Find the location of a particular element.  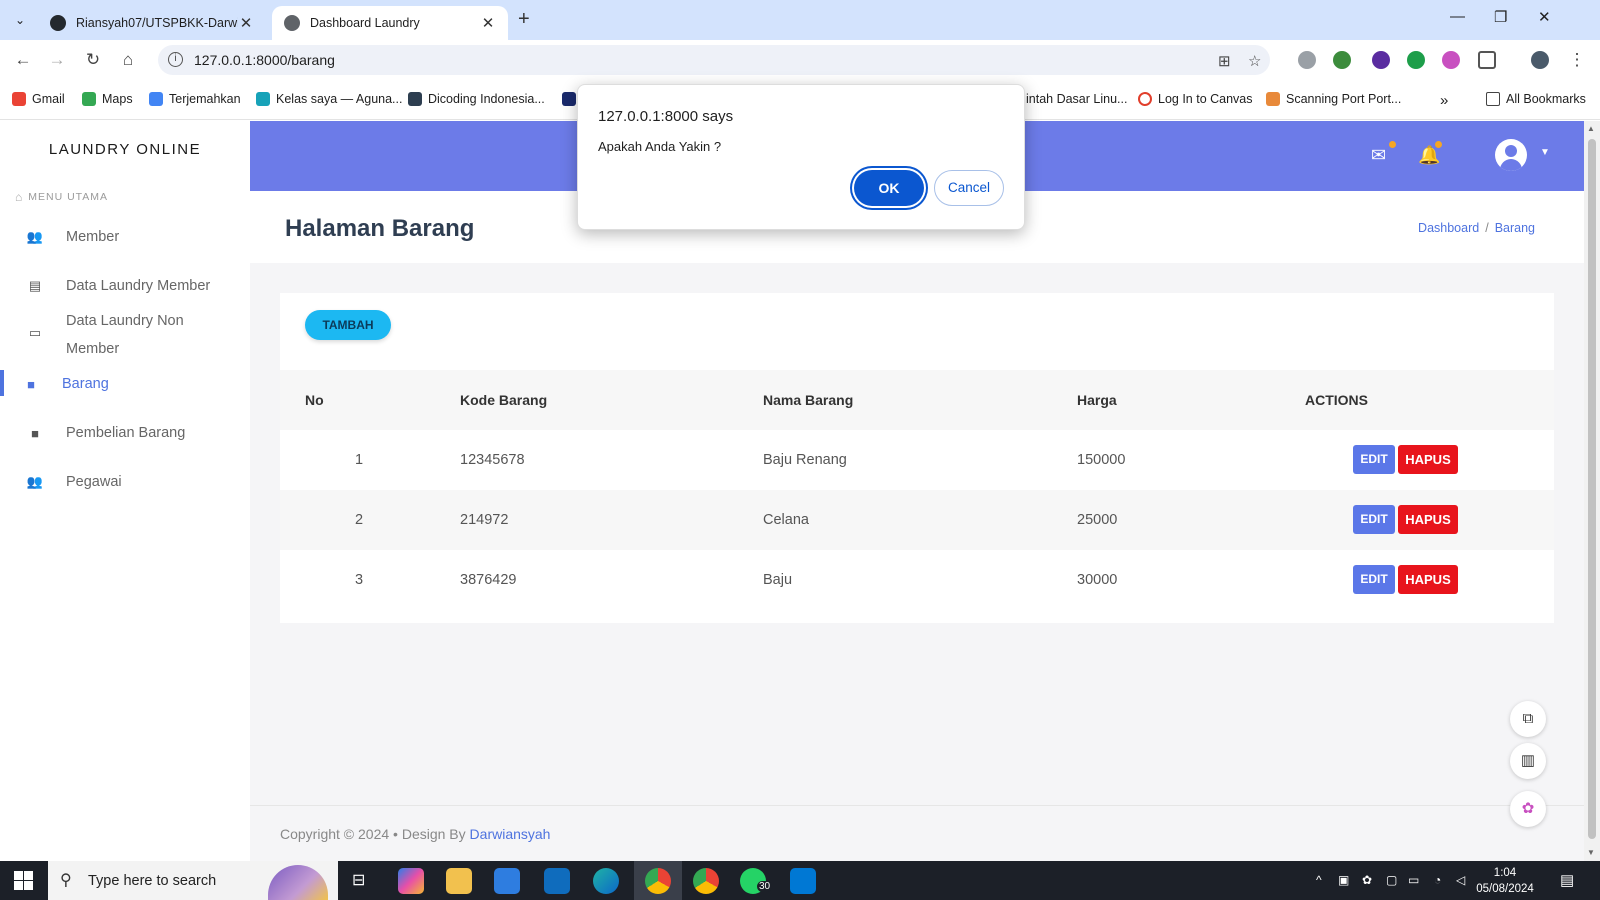

puzzle-extensions-icon is located at coordinates (1487, 60).